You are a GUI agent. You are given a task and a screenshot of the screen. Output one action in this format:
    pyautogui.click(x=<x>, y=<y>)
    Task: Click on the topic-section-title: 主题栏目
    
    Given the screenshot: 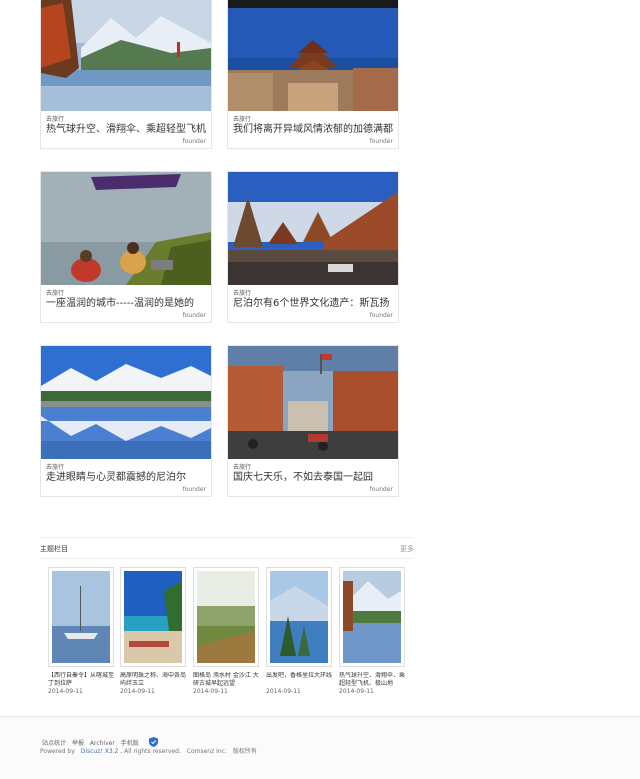 What is the action you would take?
    pyautogui.click(x=54, y=549)
    